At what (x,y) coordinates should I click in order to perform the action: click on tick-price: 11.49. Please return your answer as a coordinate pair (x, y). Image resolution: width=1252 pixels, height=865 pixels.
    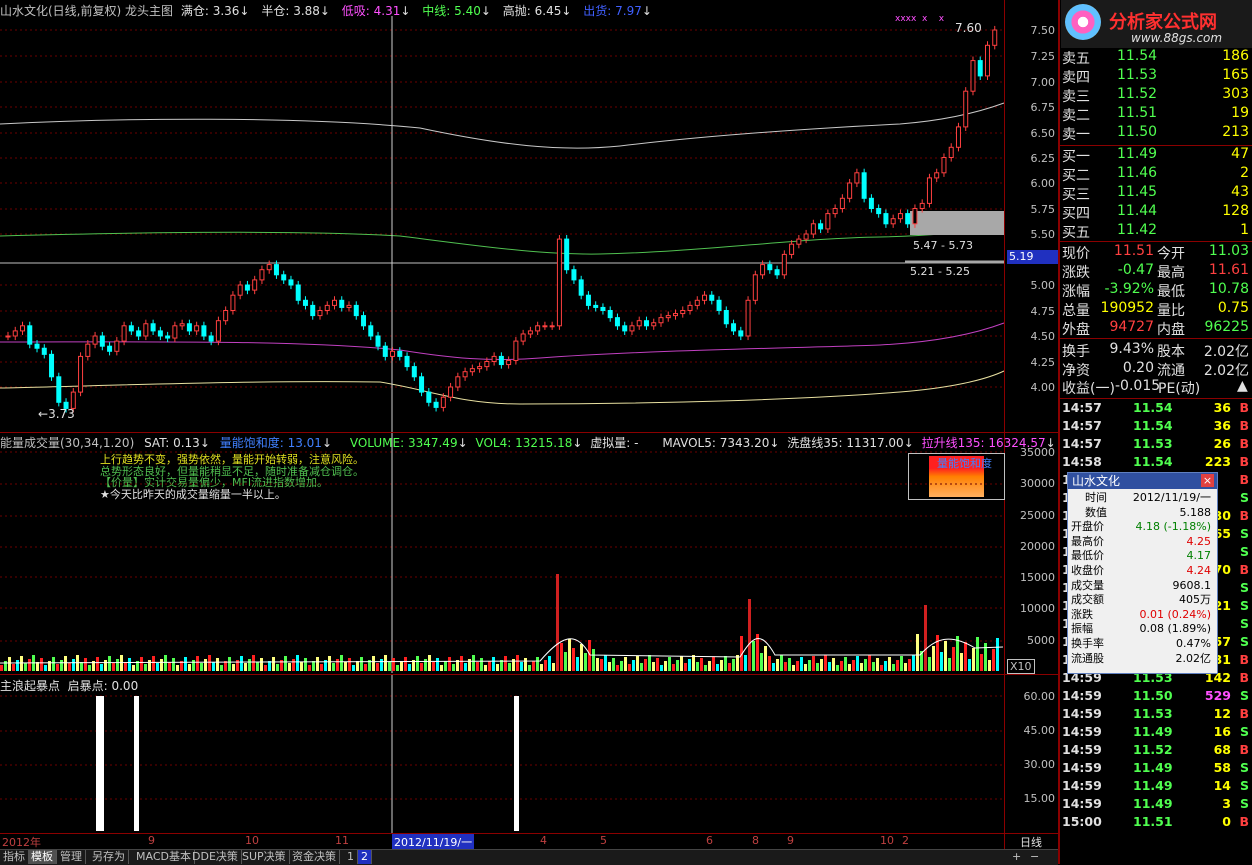
    Looking at the image, I should click on (1153, 803).